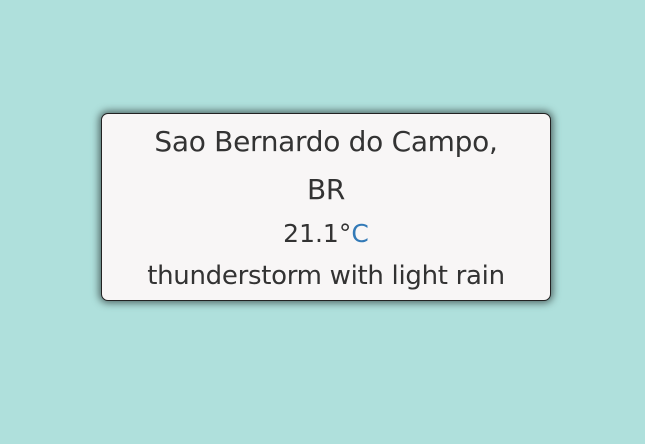 This screenshot has height=444, width=645. Describe the element at coordinates (326, 189) in the screenshot. I see `country-code: BR` at that location.